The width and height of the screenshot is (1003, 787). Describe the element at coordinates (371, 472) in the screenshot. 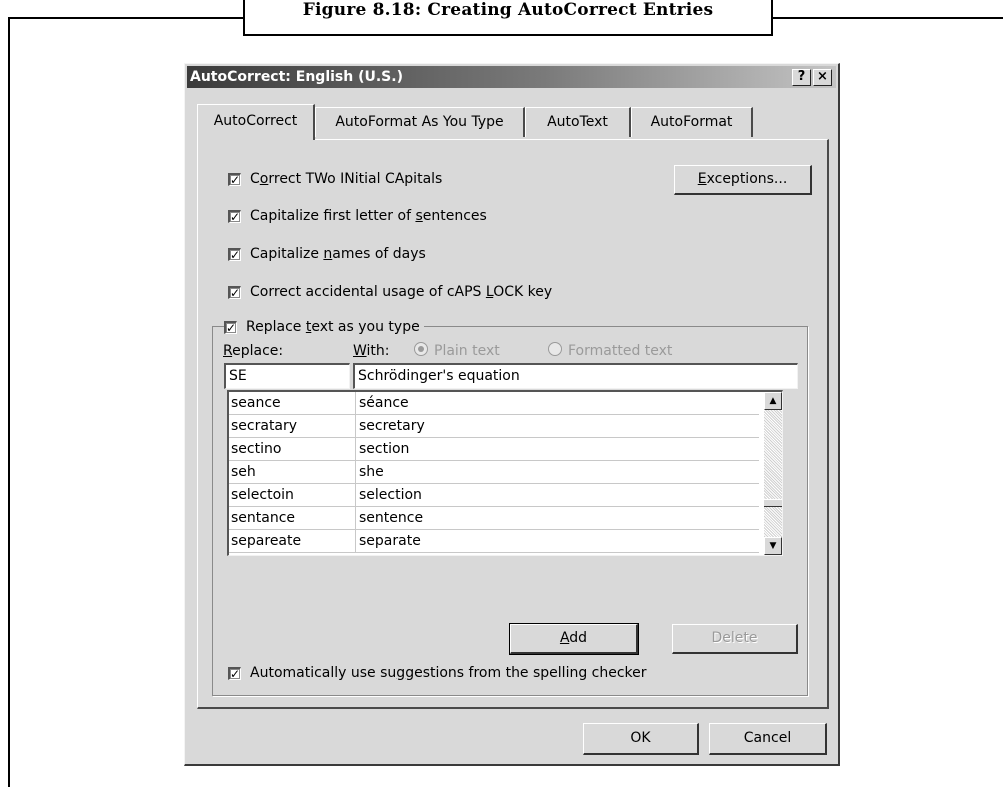

I see `entry-with-cell: she` at that location.